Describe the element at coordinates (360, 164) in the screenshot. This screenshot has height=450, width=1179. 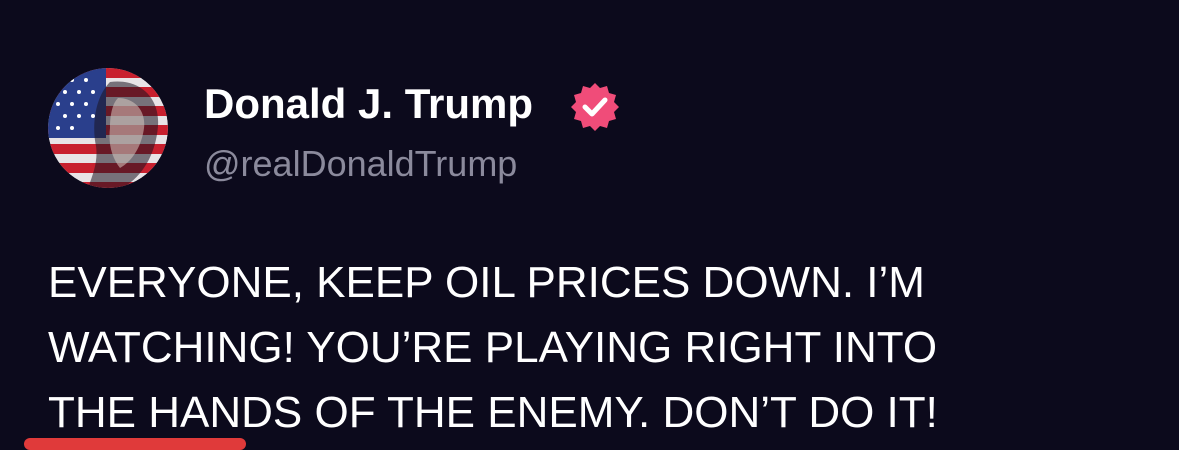
I see `author-handle: @realDonaldTrump` at that location.